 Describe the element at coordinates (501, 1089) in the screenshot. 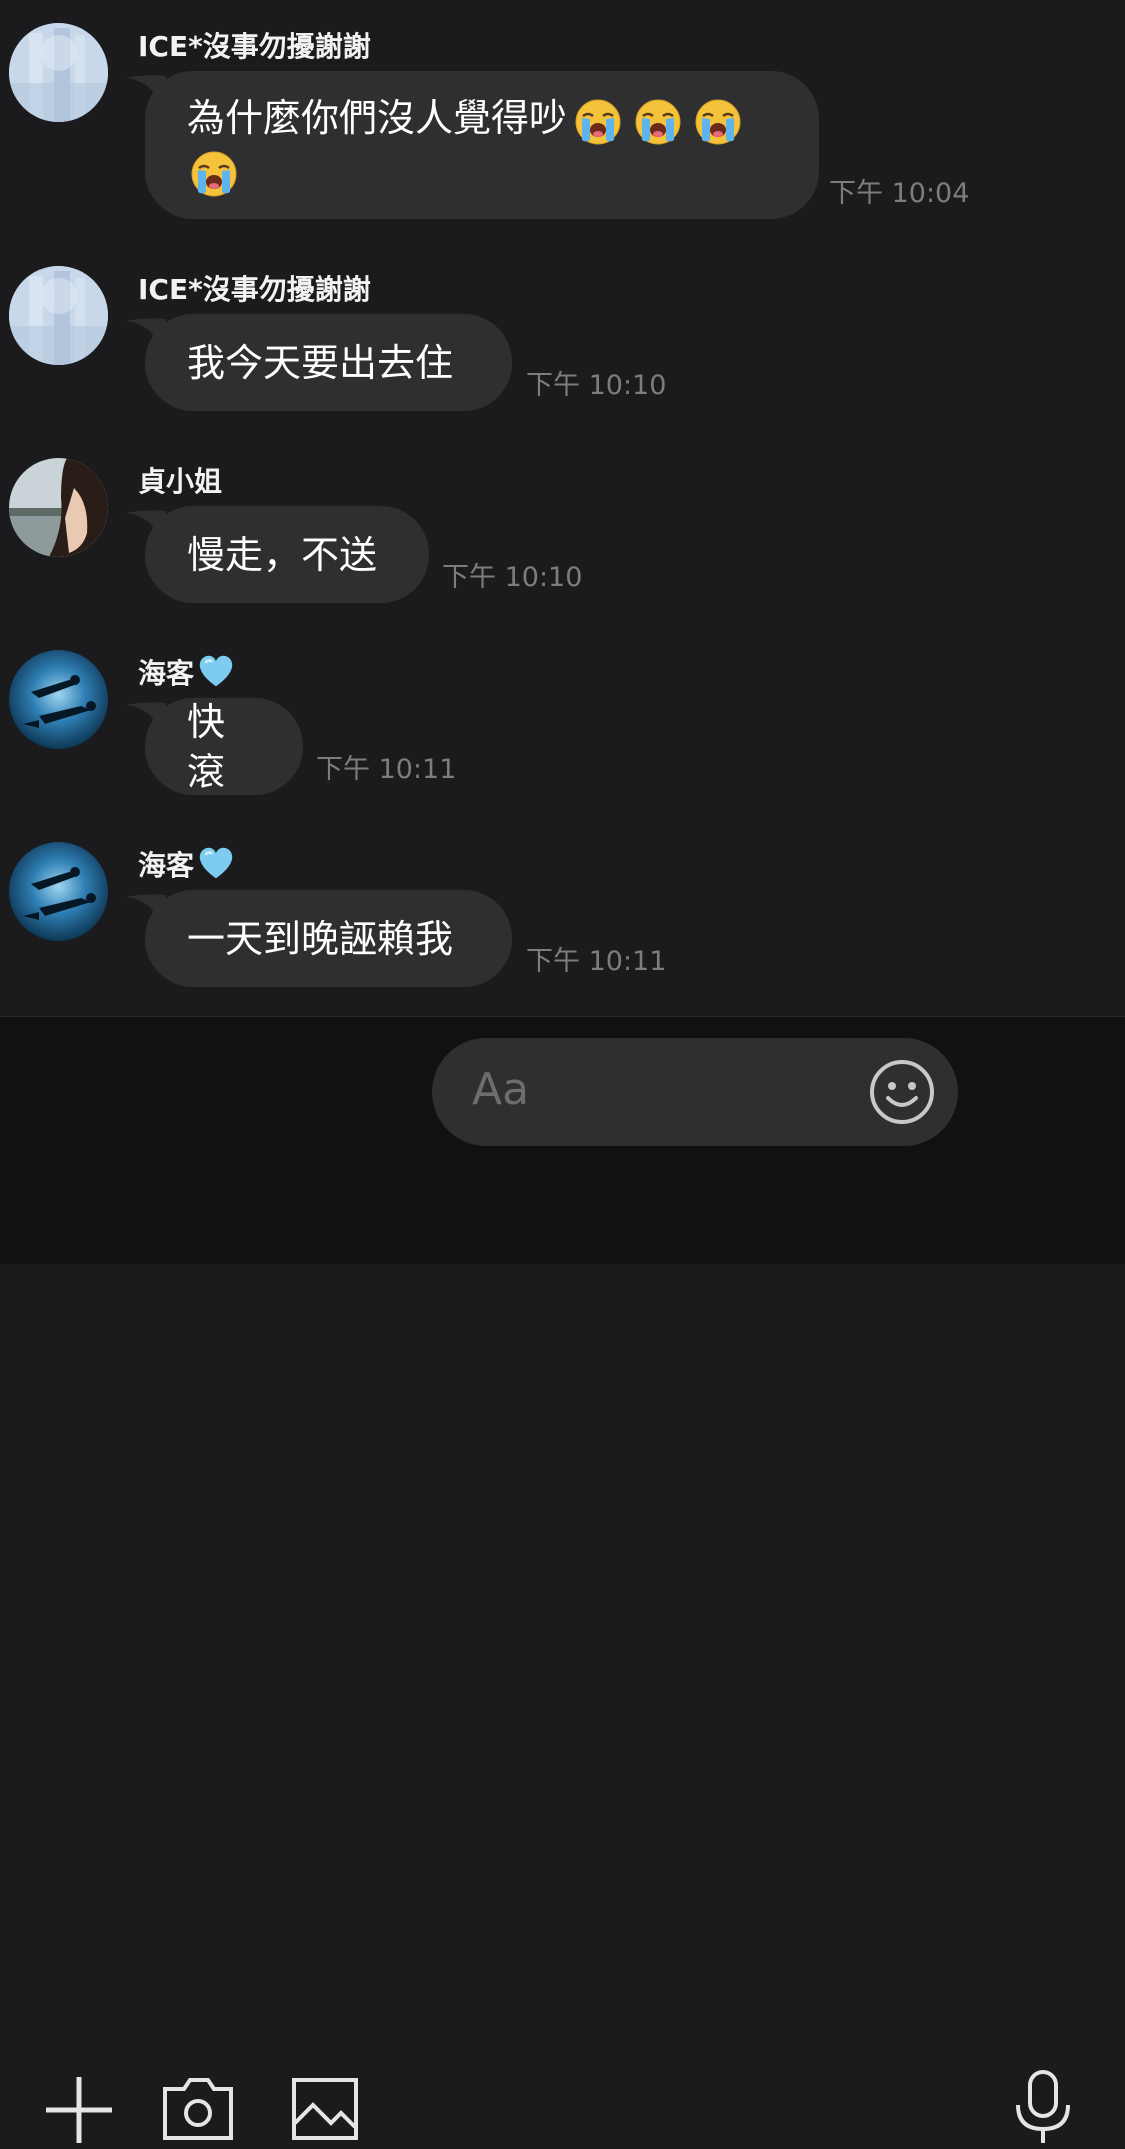

I see `input-placeholder: Aa` at that location.